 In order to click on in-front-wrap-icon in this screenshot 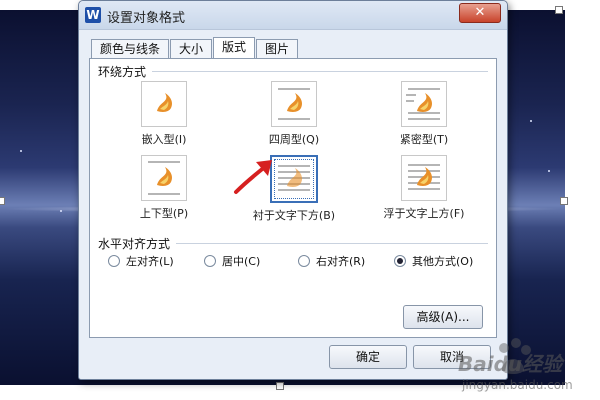, I will do `click(424, 178)`.